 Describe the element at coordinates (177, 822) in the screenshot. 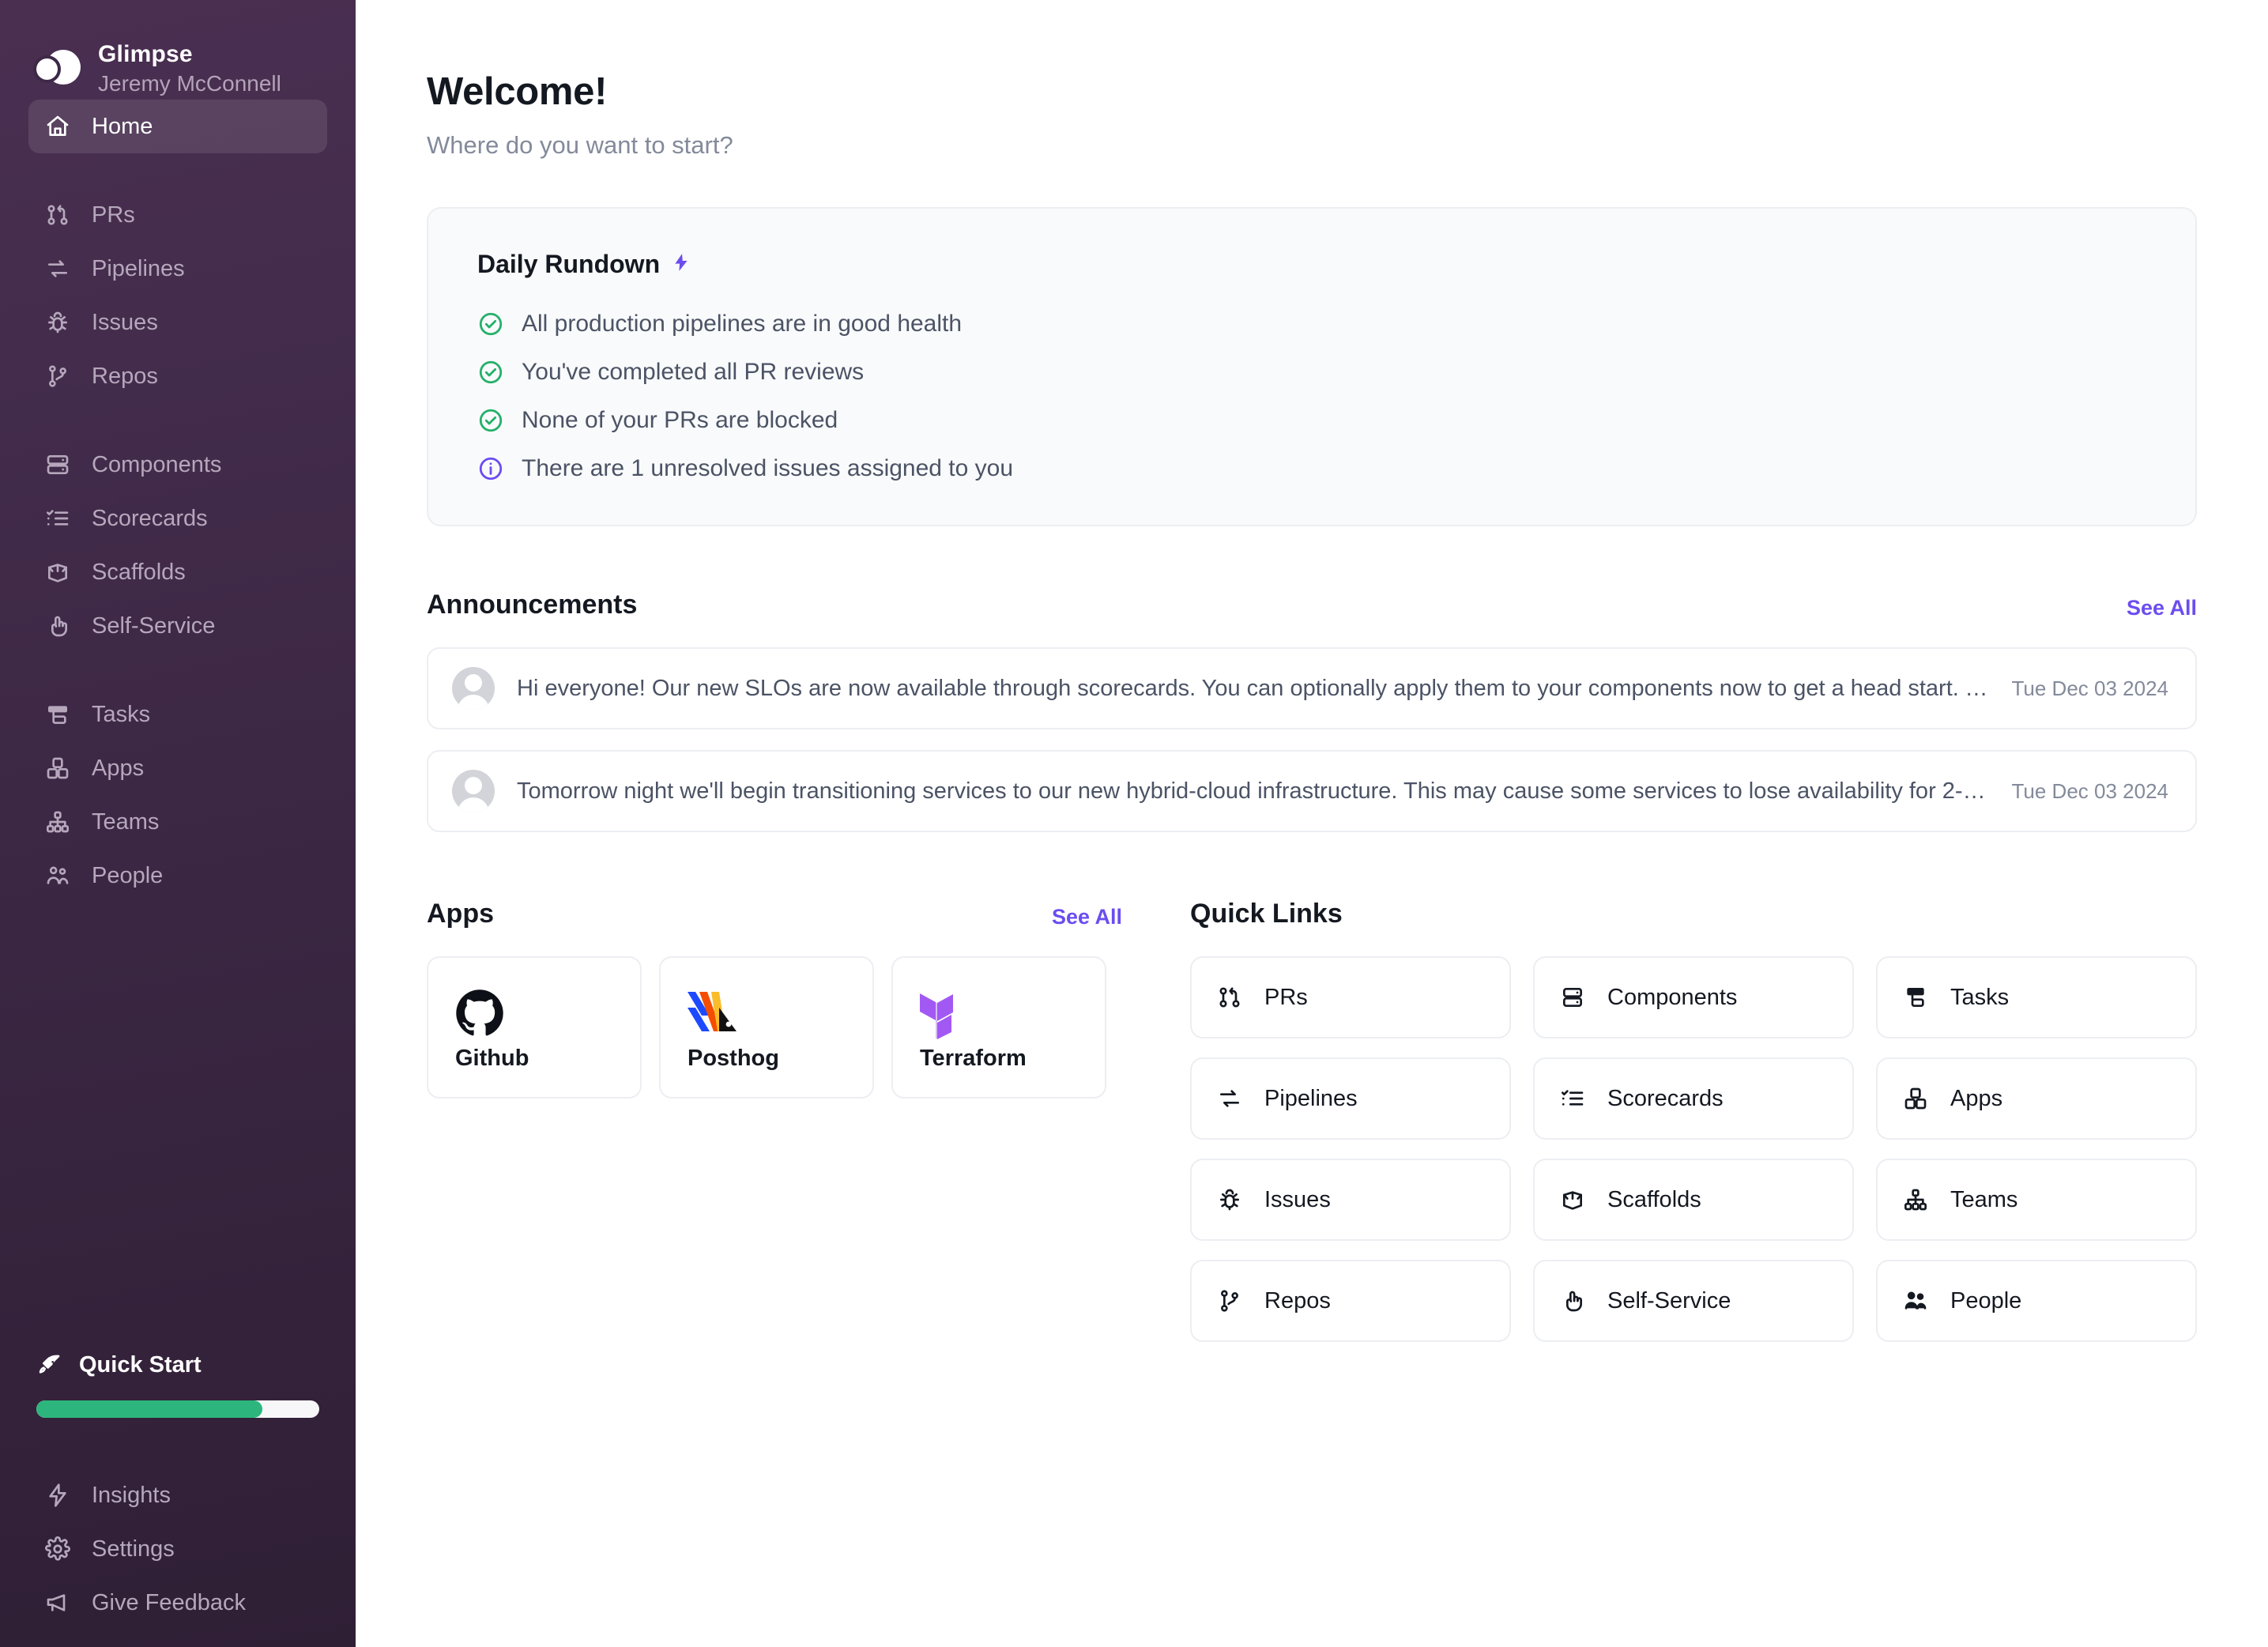

I see `sidebar-item-teams: Teams` at that location.